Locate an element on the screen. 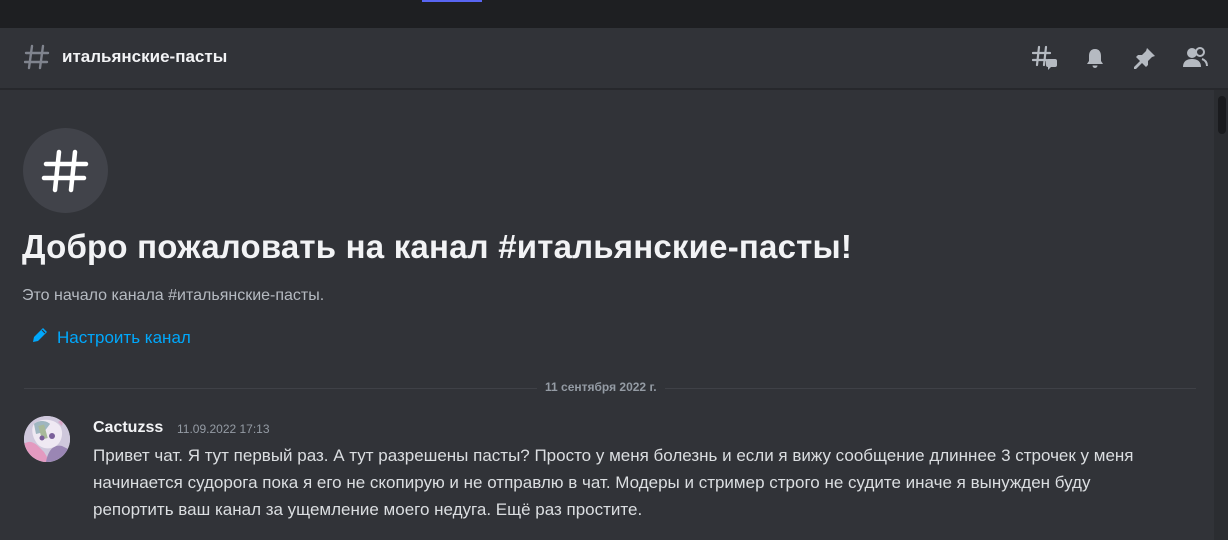  header-toolbar is located at coordinates (1120, 58).